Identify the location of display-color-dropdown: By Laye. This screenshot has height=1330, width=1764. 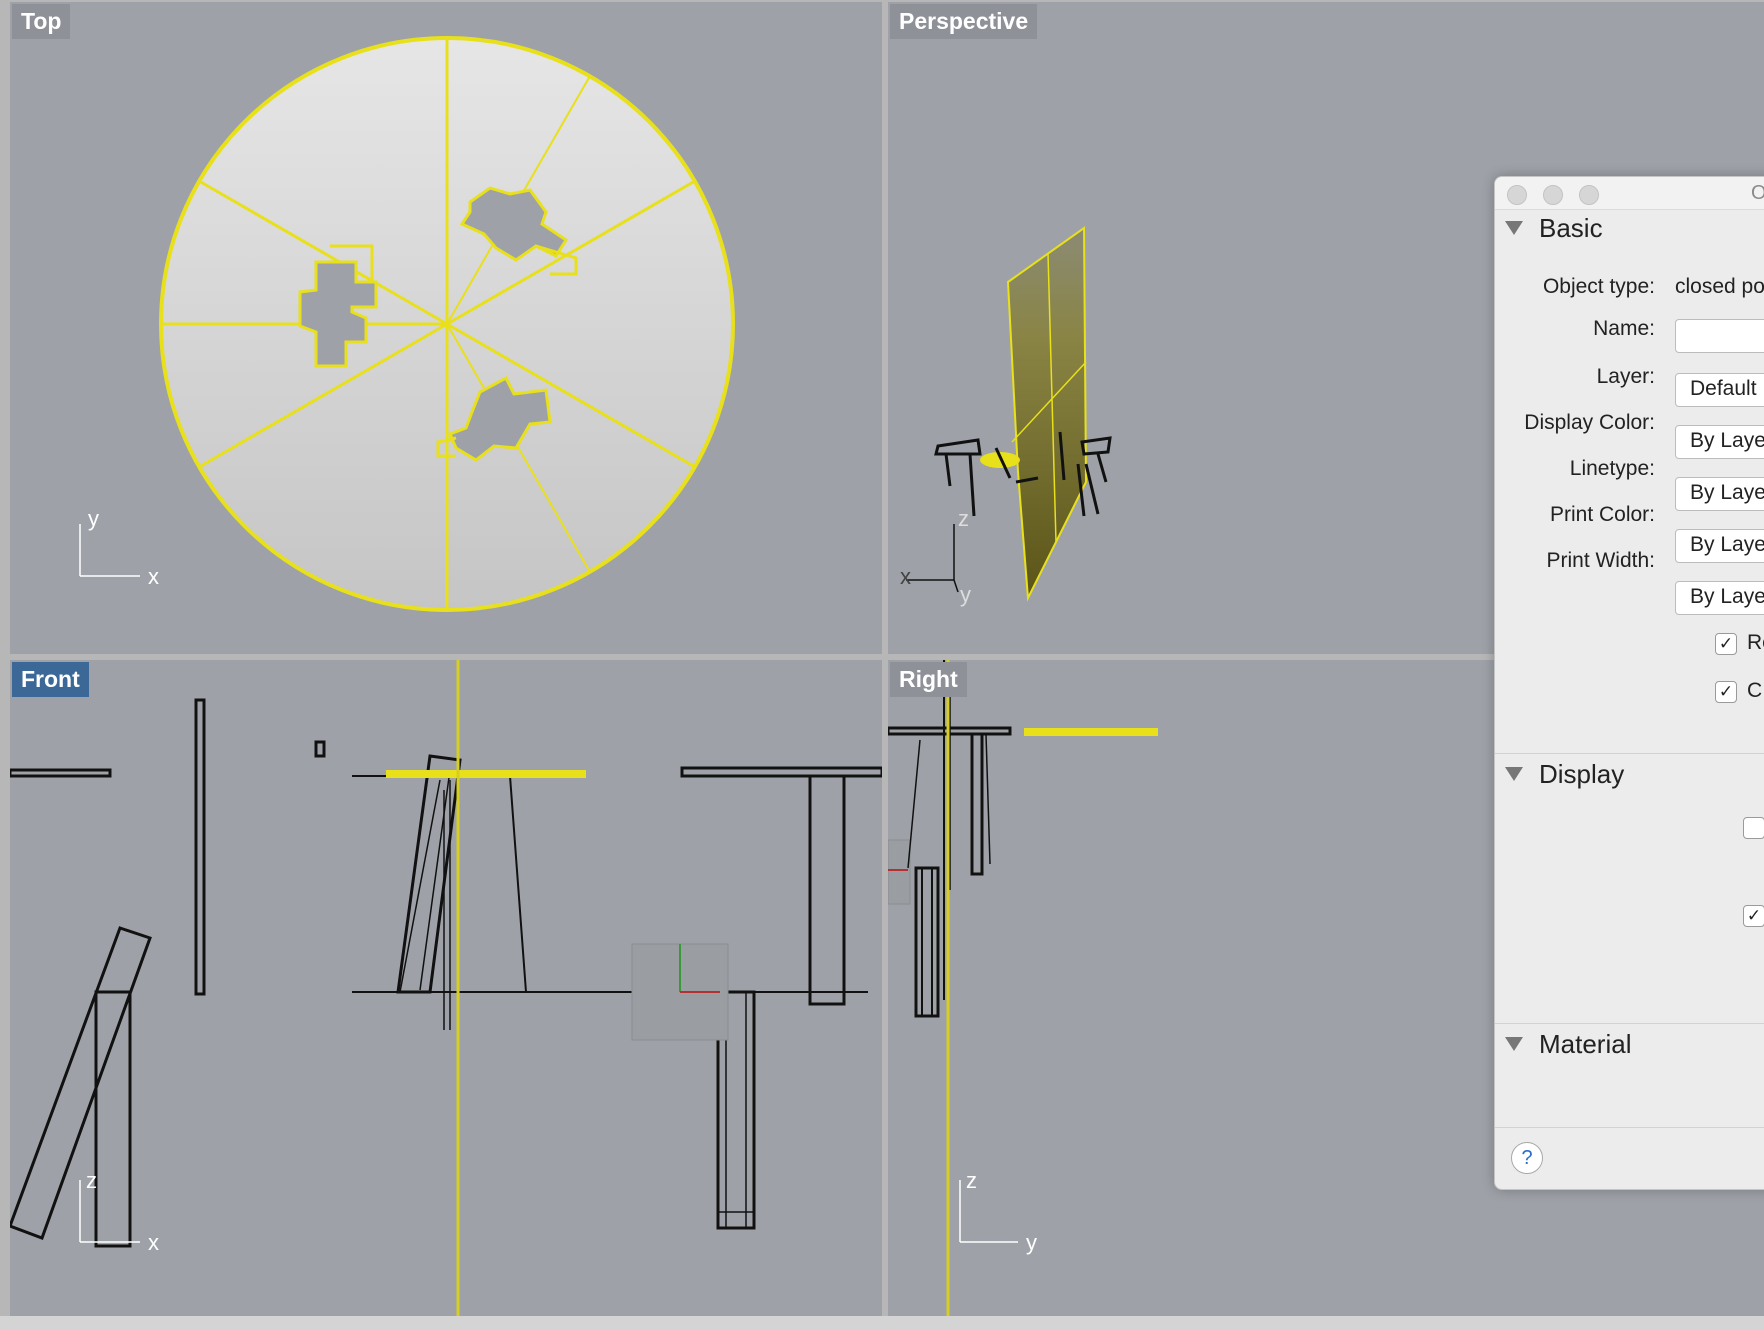
(1719, 442).